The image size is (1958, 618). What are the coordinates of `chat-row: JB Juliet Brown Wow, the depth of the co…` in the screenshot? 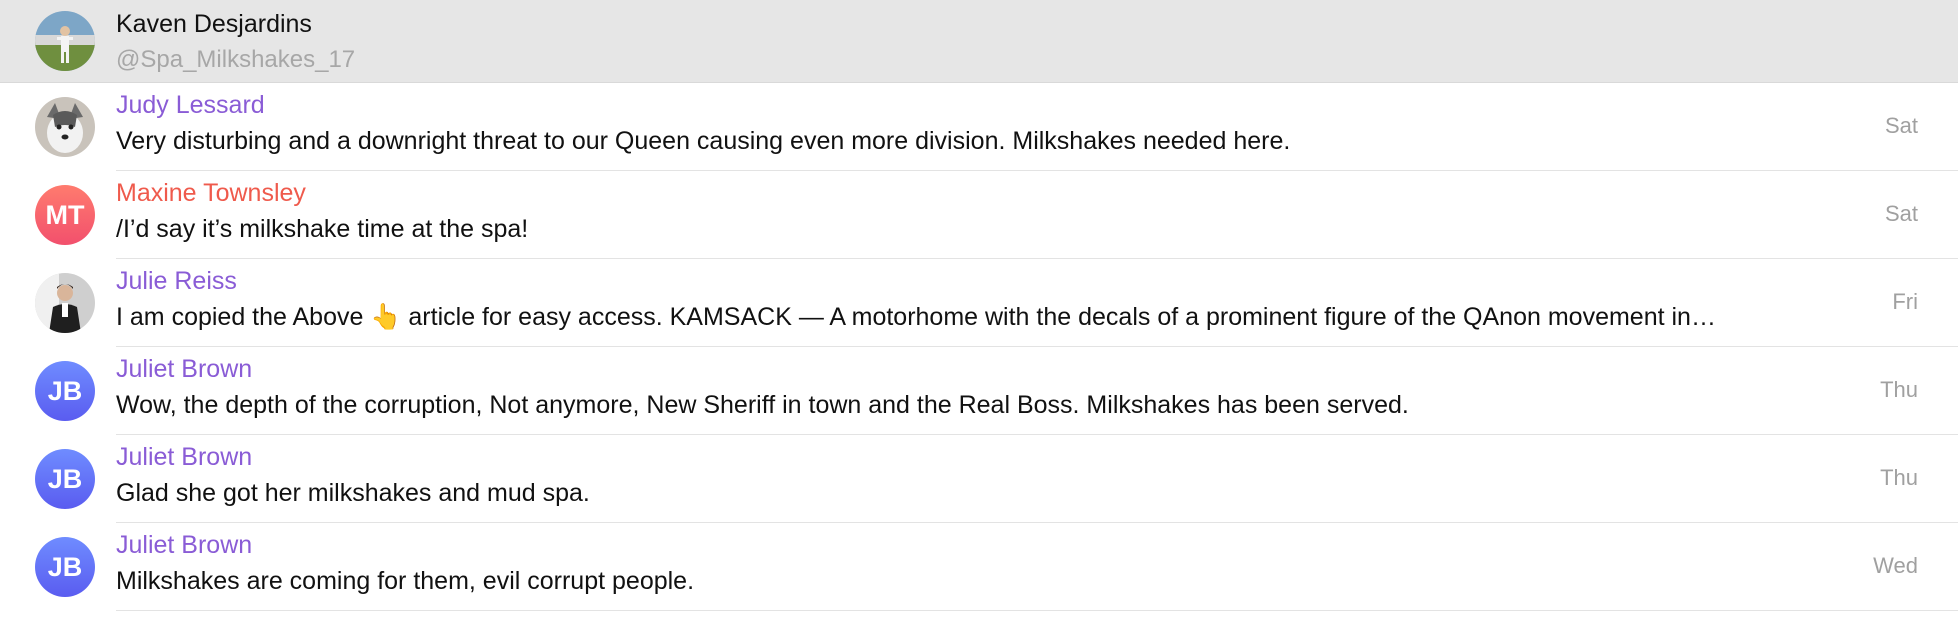 It's located at (979, 391).